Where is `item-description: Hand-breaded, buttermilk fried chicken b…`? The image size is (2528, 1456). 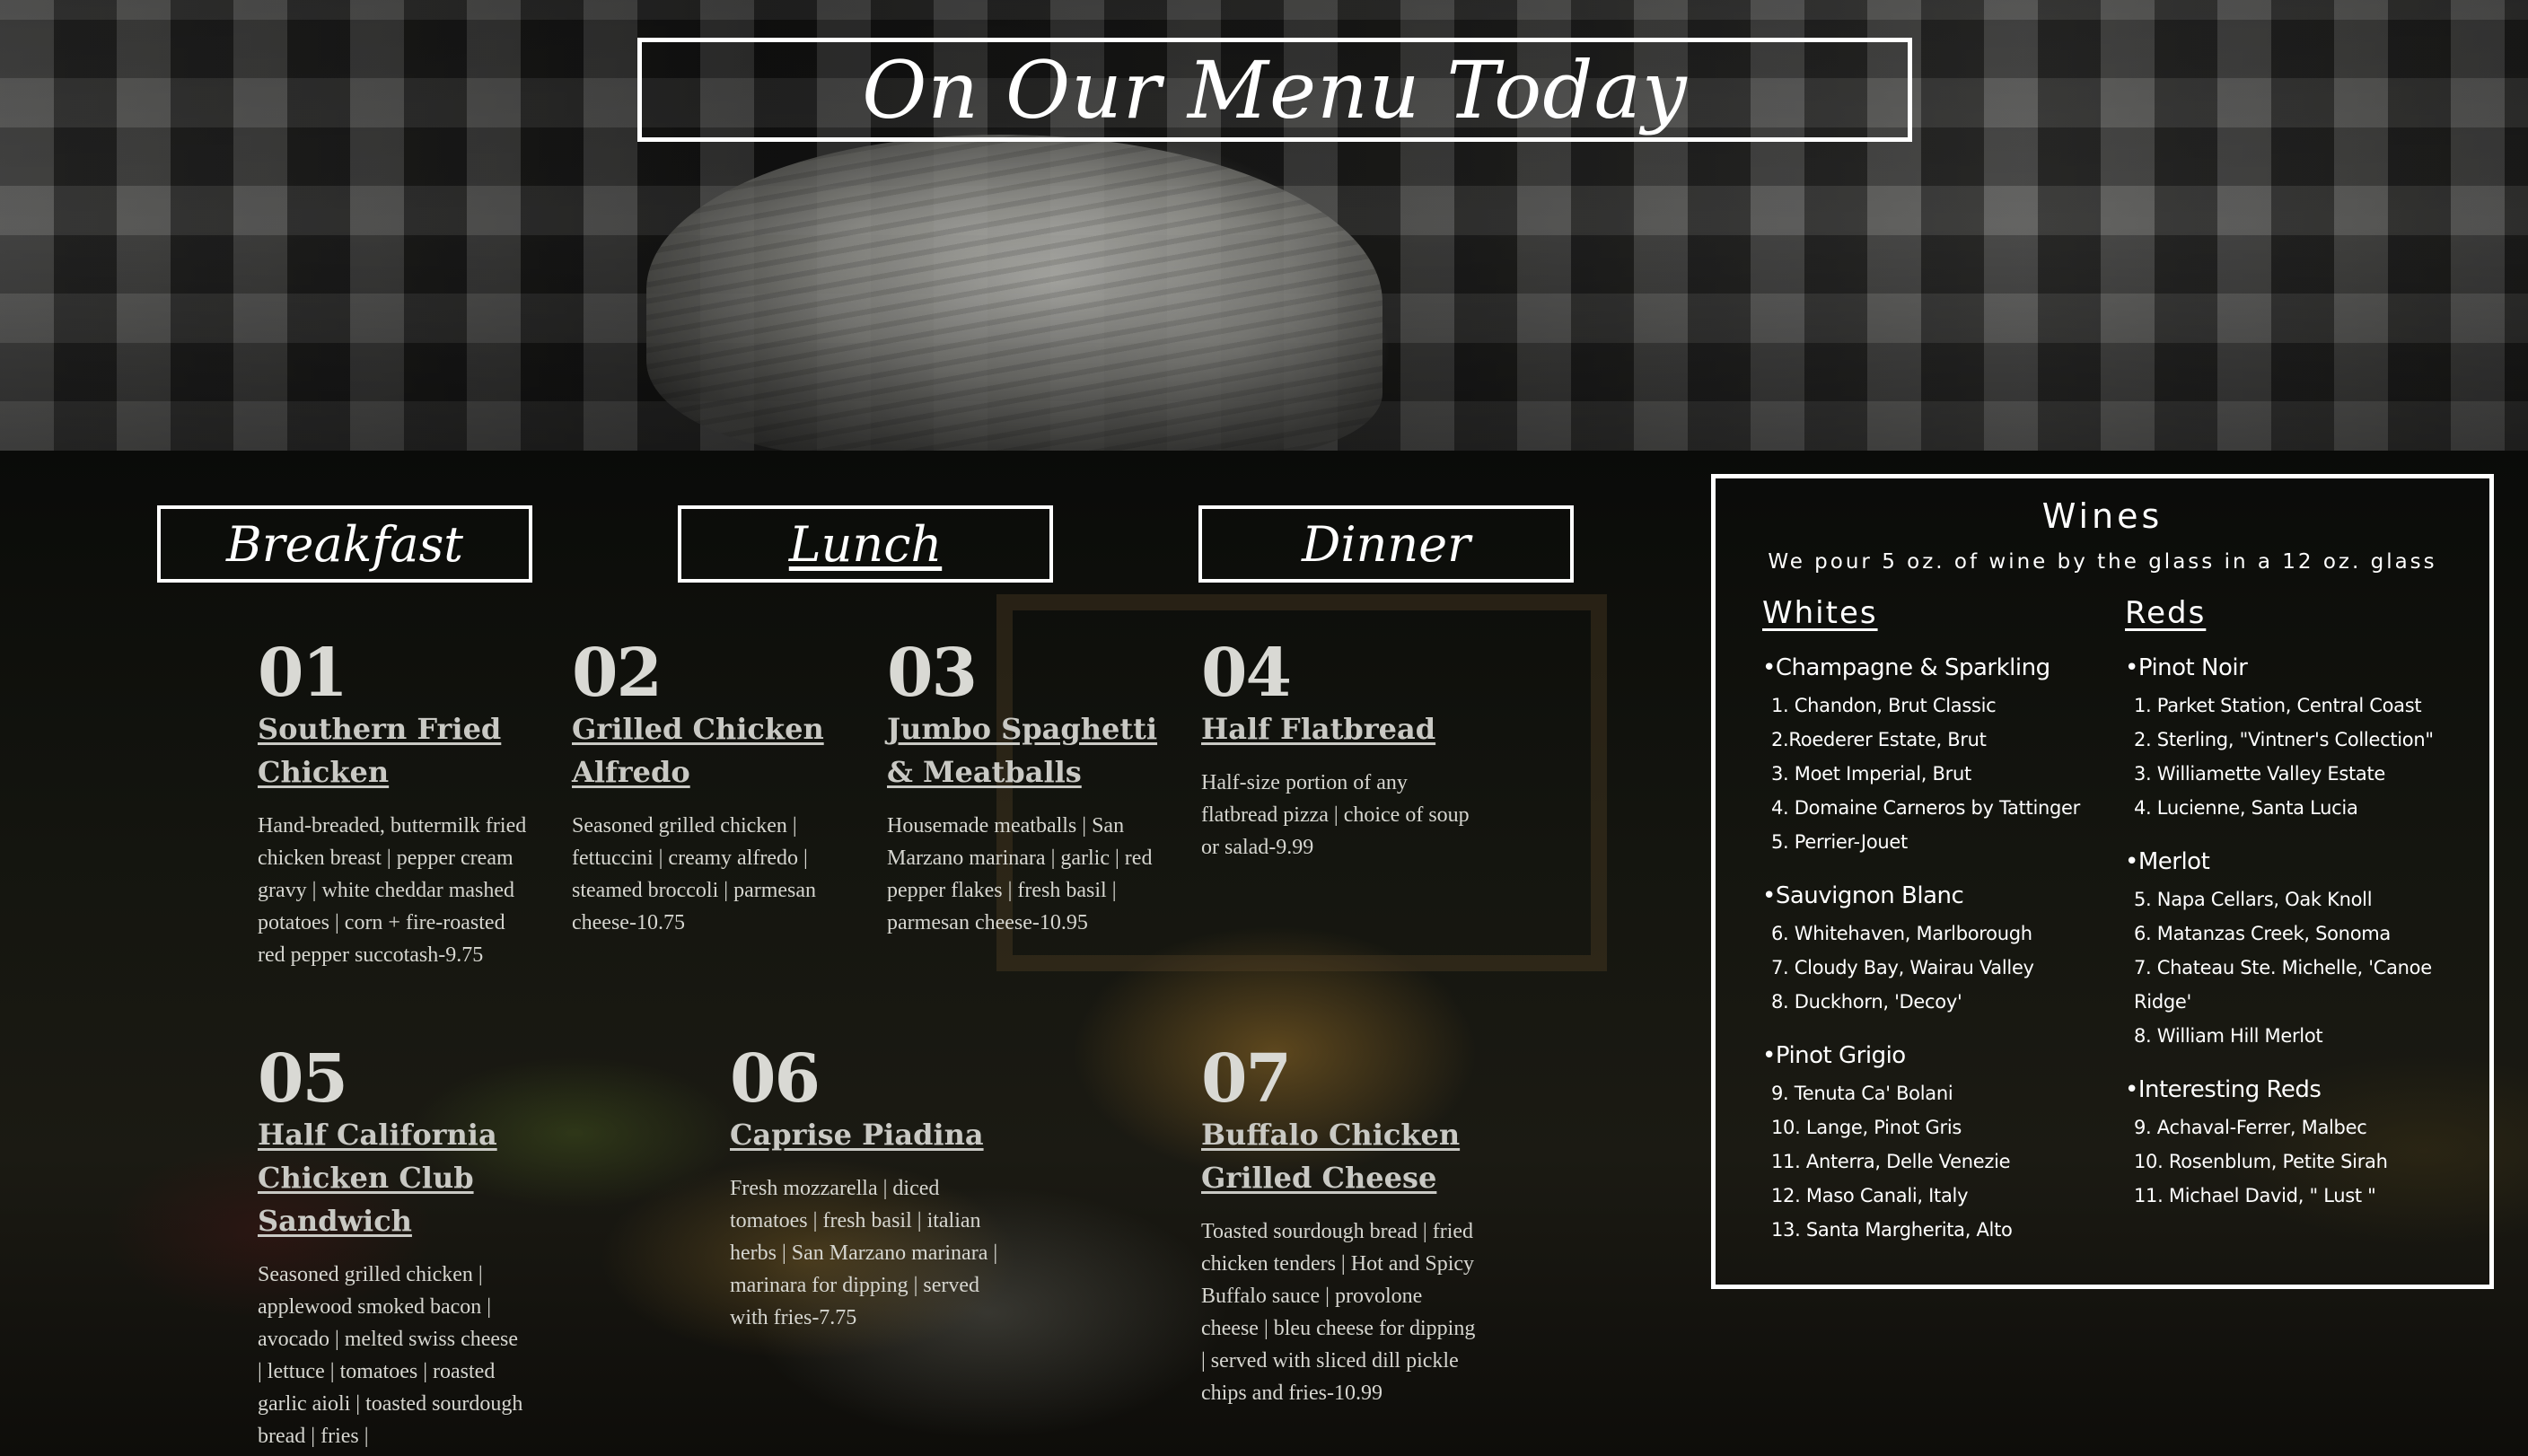 item-description: Hand-breaded, buttermilk fried chicken b… is located at coordinates (392, 891).